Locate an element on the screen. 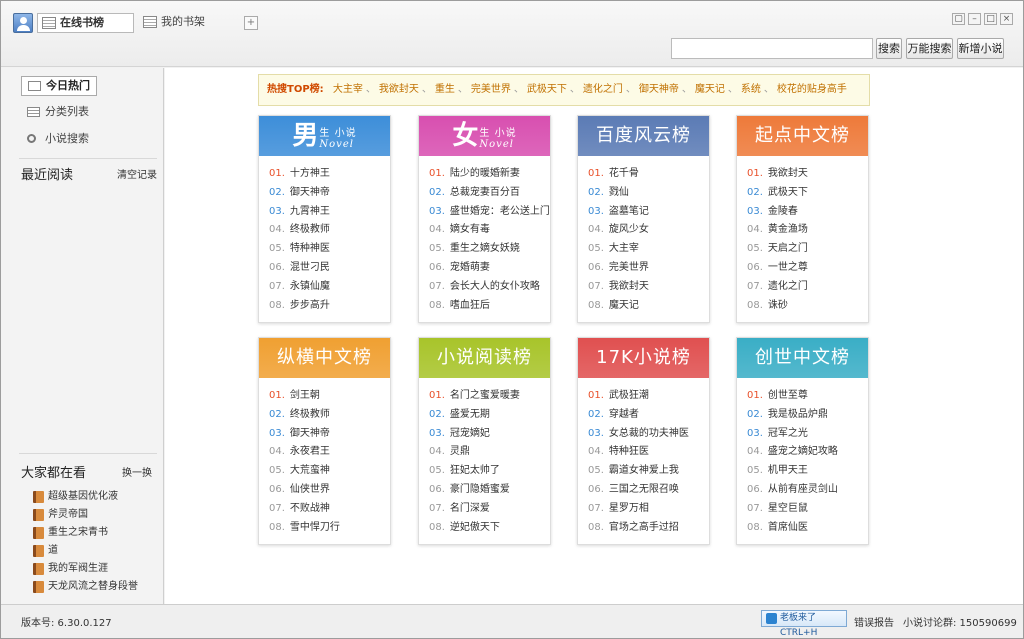  list-item: 05. 特种神医 is located at coordinates (329, 249).